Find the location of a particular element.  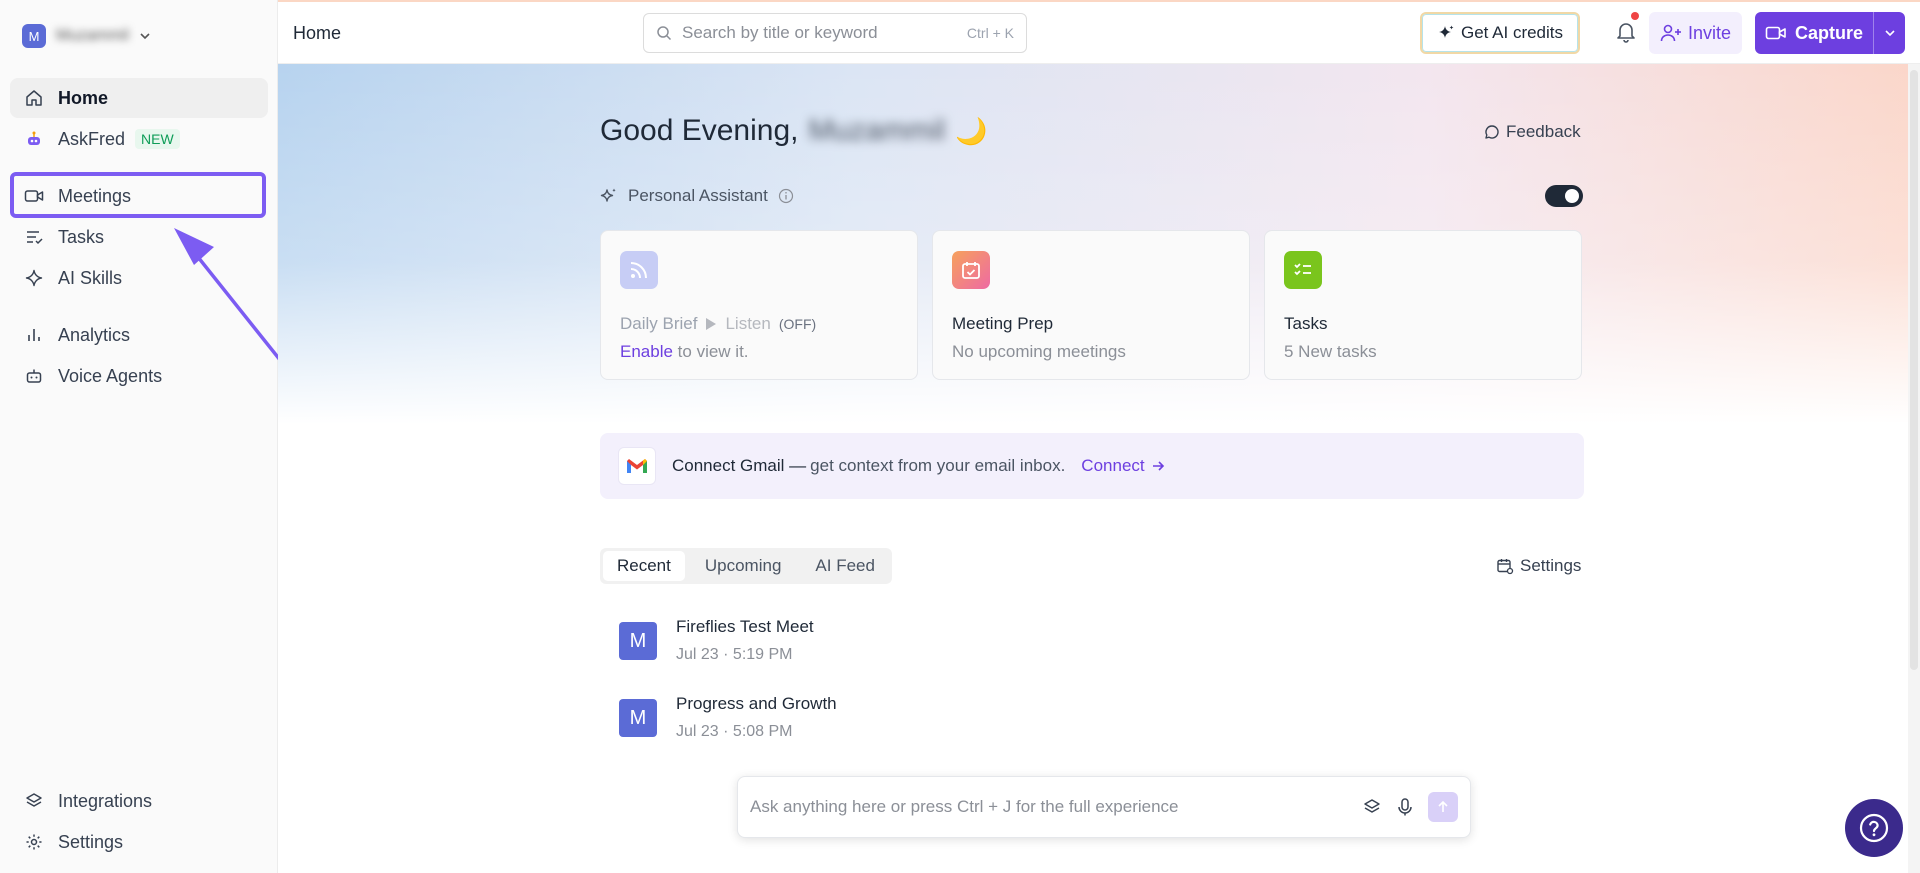

avatar: M is located at coordinates (638, 641).